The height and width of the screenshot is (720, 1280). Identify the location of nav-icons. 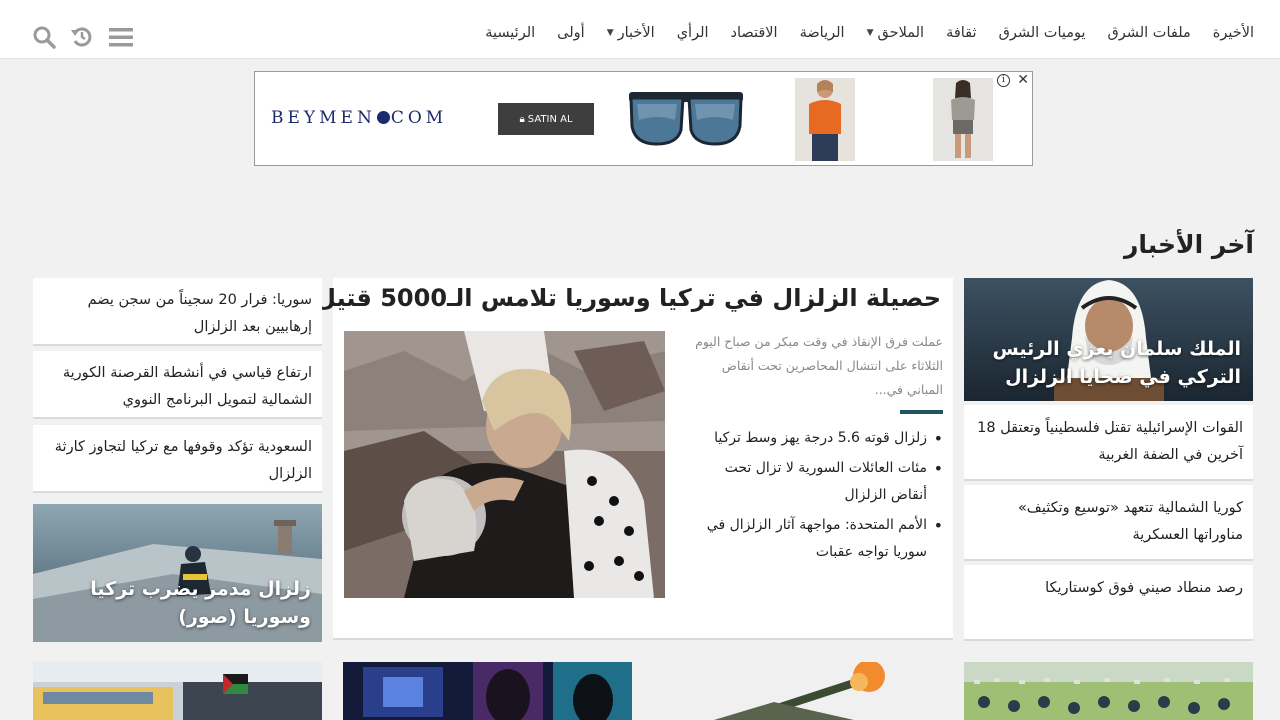
(83, 37).